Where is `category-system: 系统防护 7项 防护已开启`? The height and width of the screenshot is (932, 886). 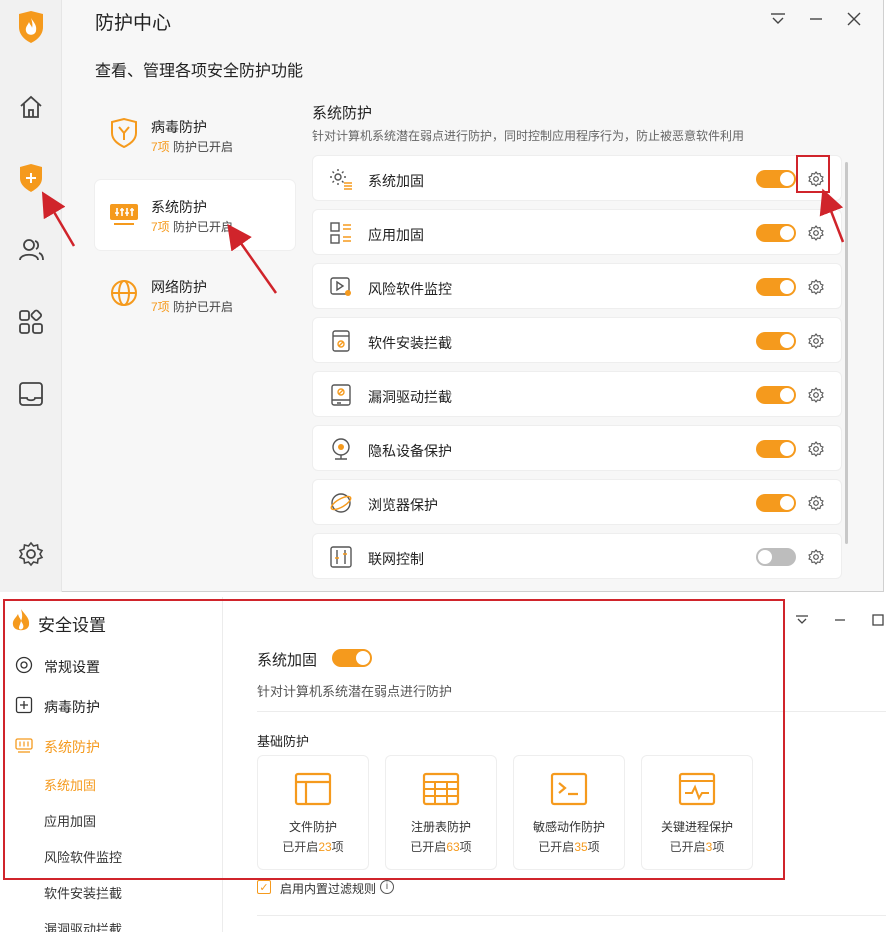 category-system: 系统防护 7项 防护已开启 is located at coordinates (195, 215).